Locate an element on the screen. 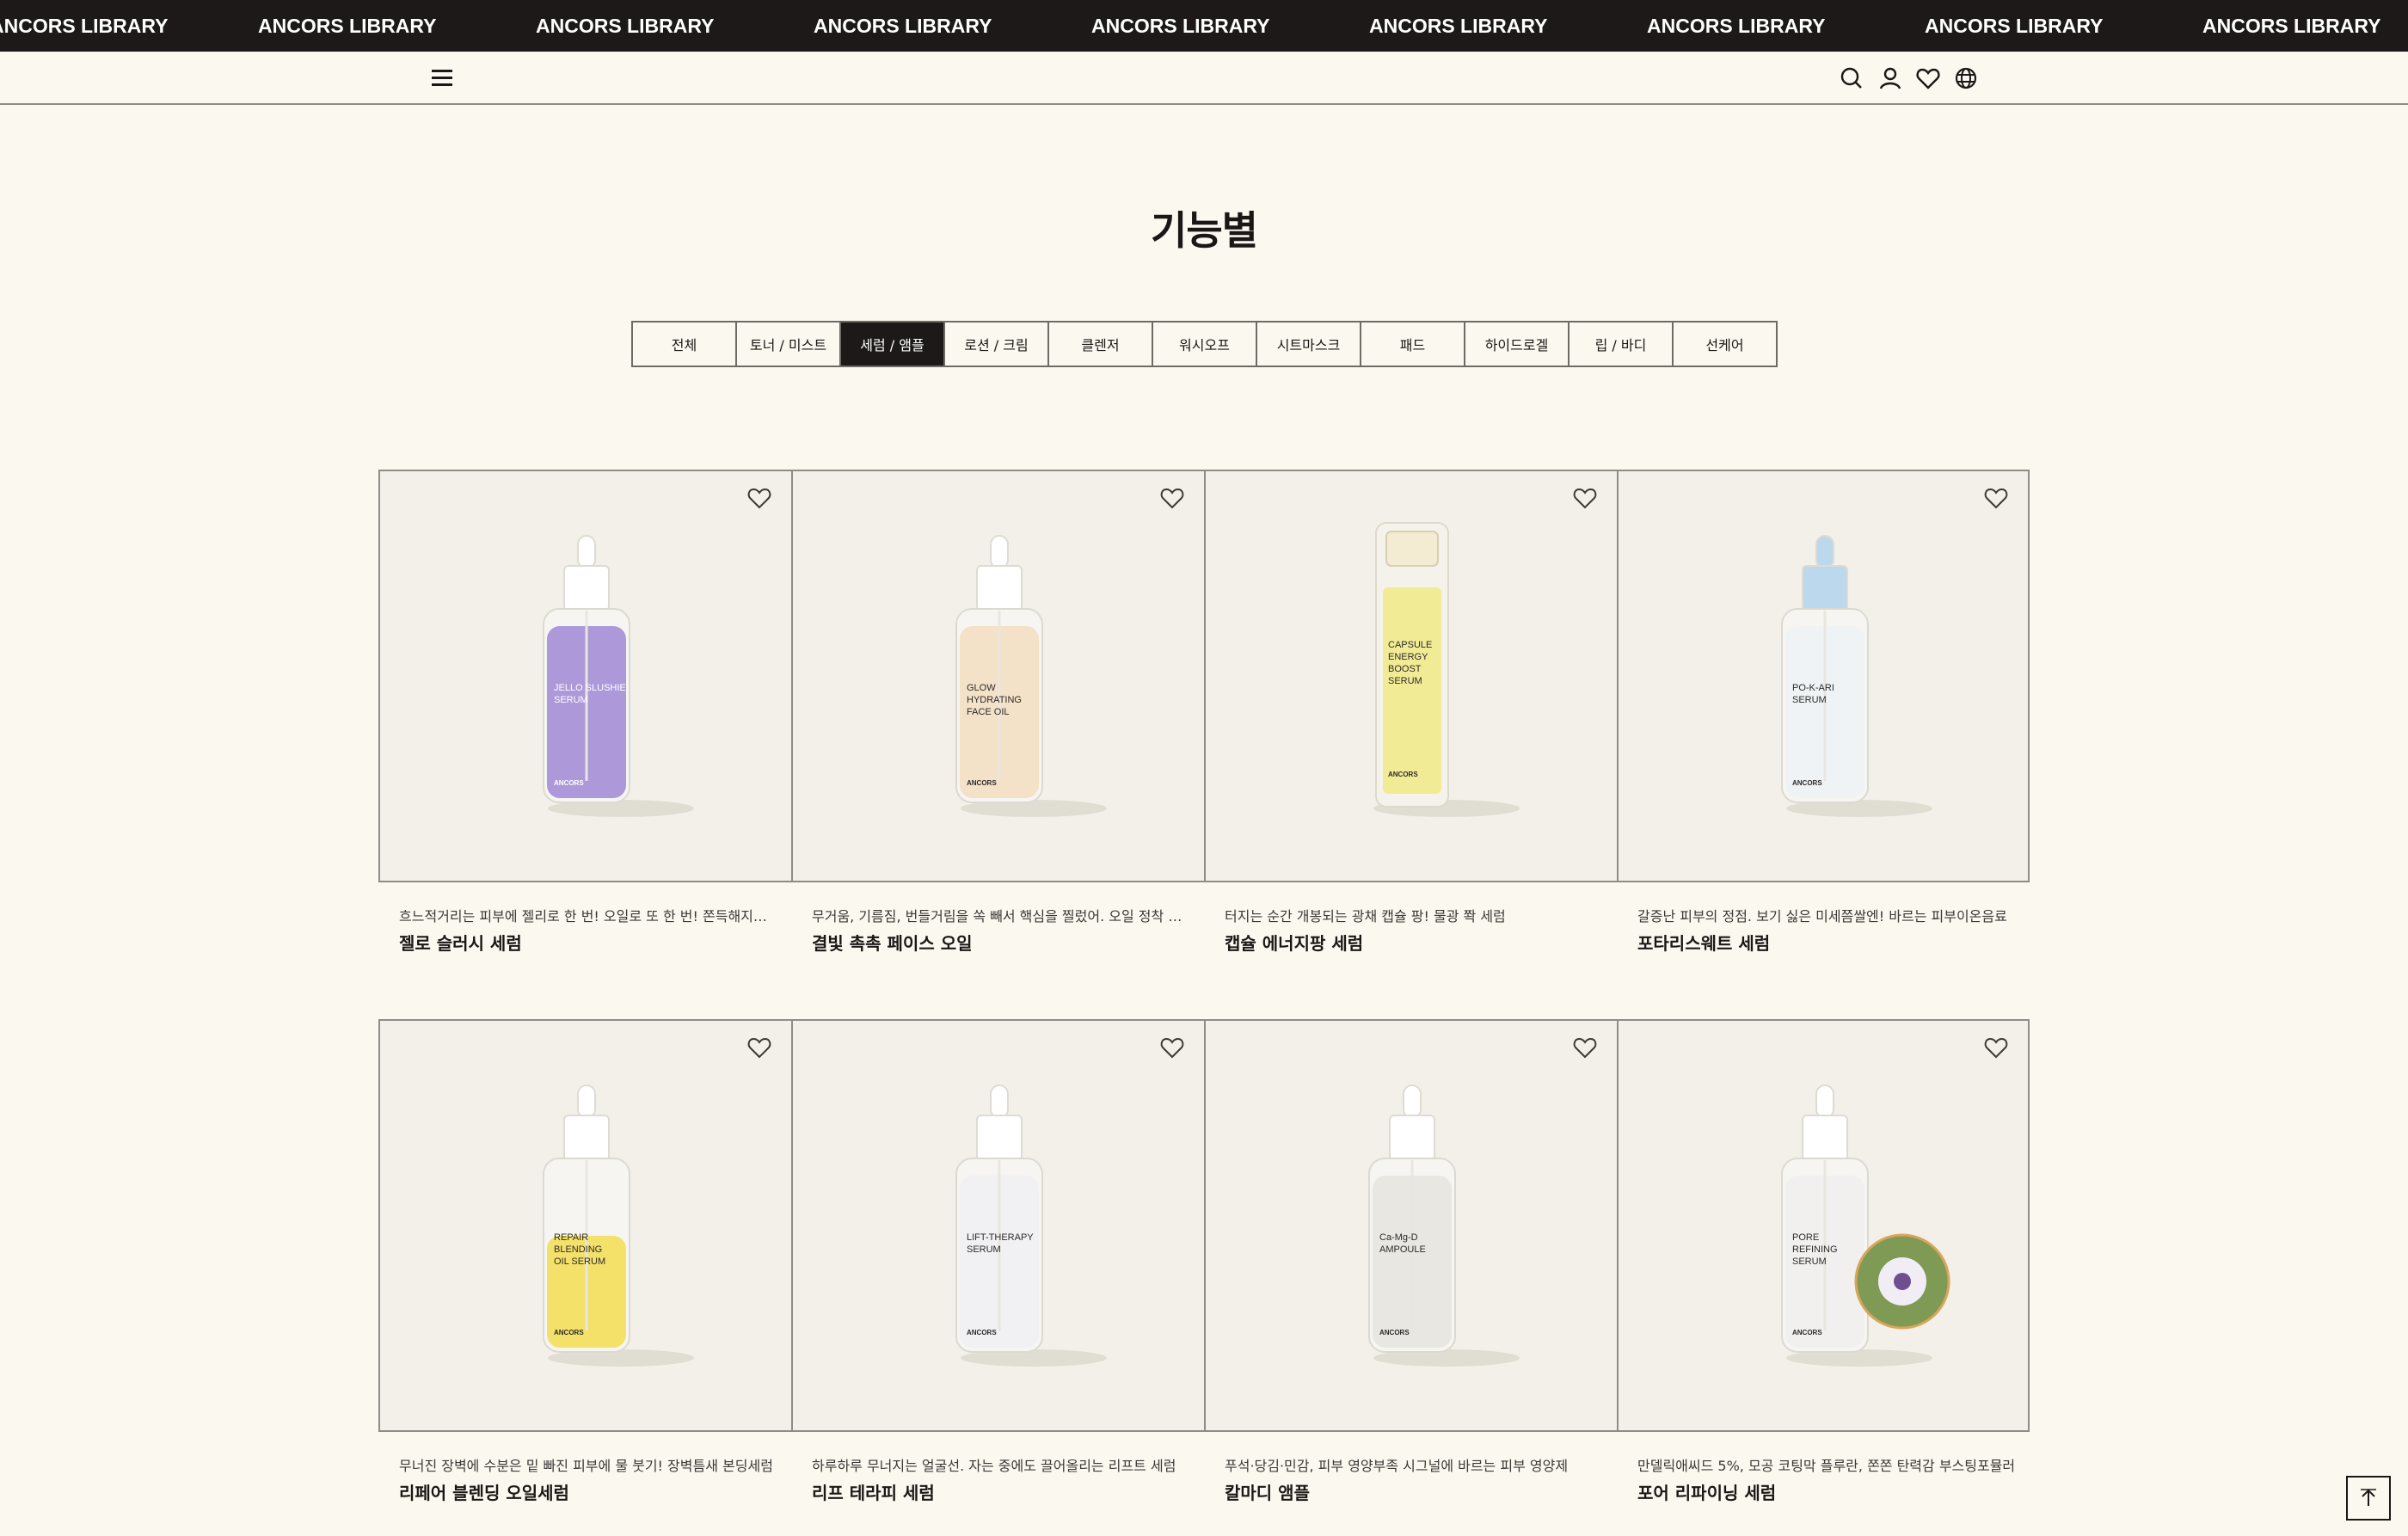 Image resolution: width=2408 pixels, height=1536 pixels. page-title: 기능별 is located at coordinates (1204, 230).